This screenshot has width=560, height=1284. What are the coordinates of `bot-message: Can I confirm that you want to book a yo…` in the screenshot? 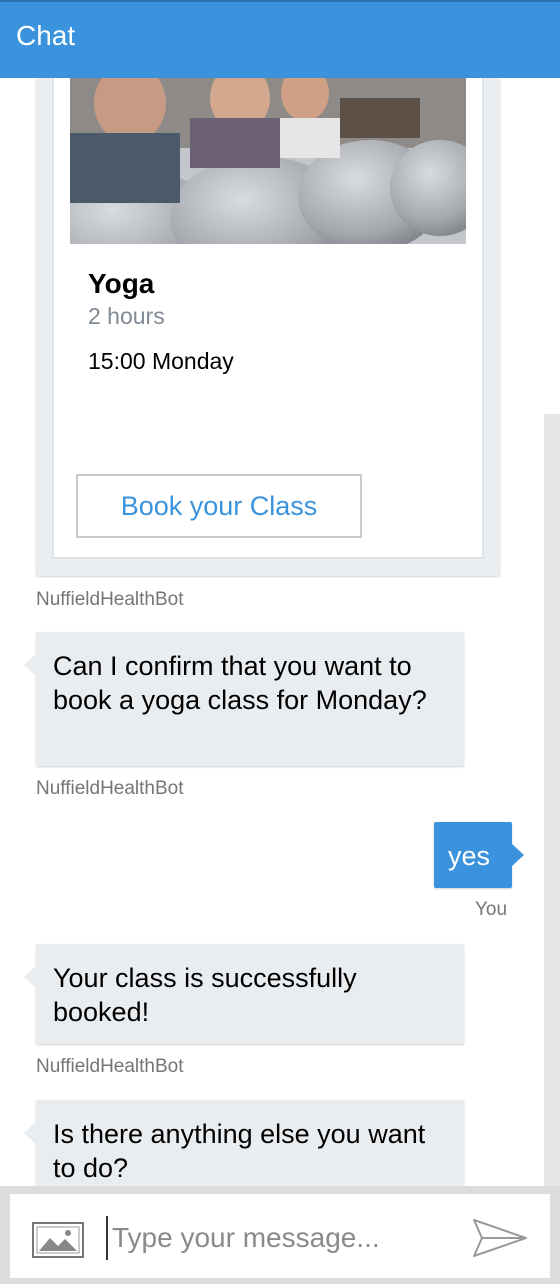 It's located at (244, 699).